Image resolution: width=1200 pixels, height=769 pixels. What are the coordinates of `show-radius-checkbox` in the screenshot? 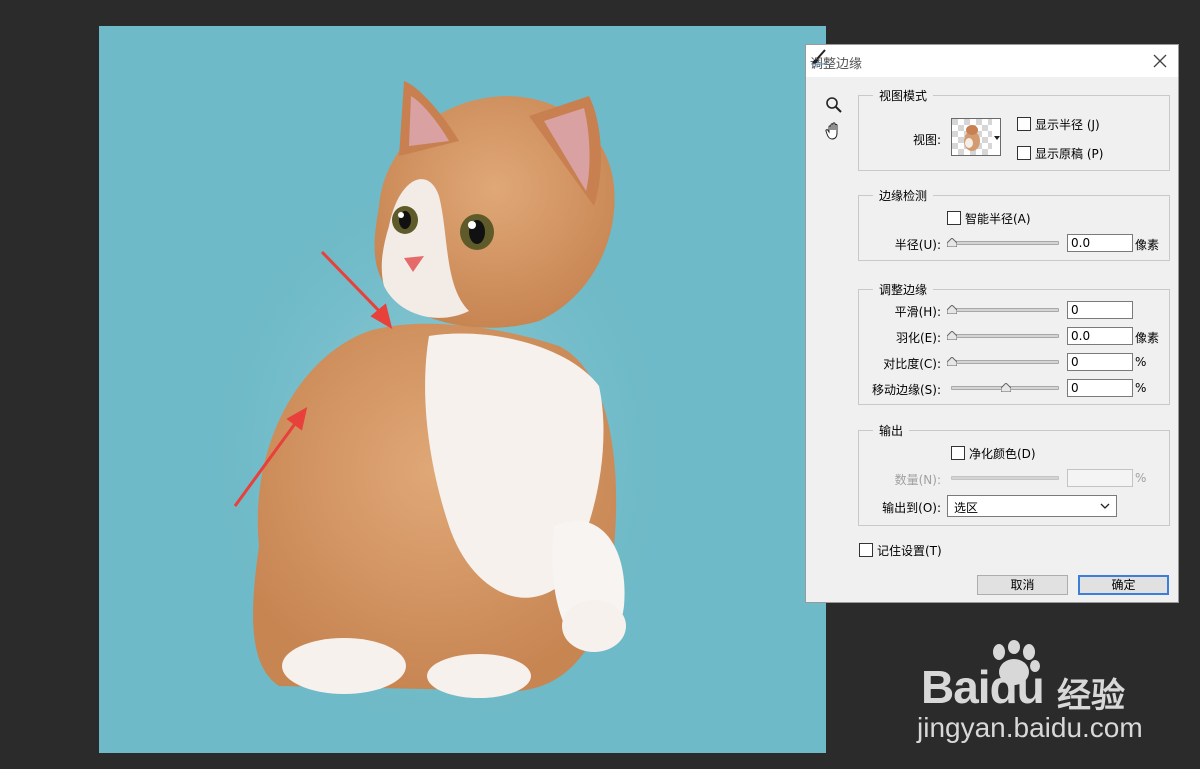 It's located at (1024, 124).